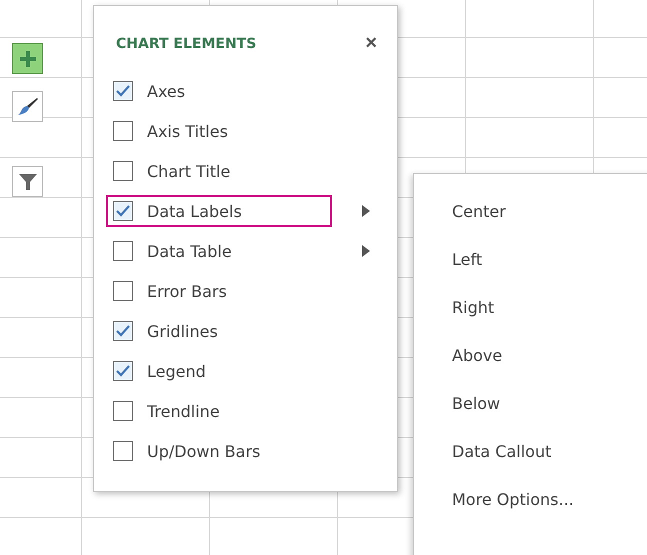 The image size is (647, 555). I want to click on submenu-item: Left, so click(549, 274).